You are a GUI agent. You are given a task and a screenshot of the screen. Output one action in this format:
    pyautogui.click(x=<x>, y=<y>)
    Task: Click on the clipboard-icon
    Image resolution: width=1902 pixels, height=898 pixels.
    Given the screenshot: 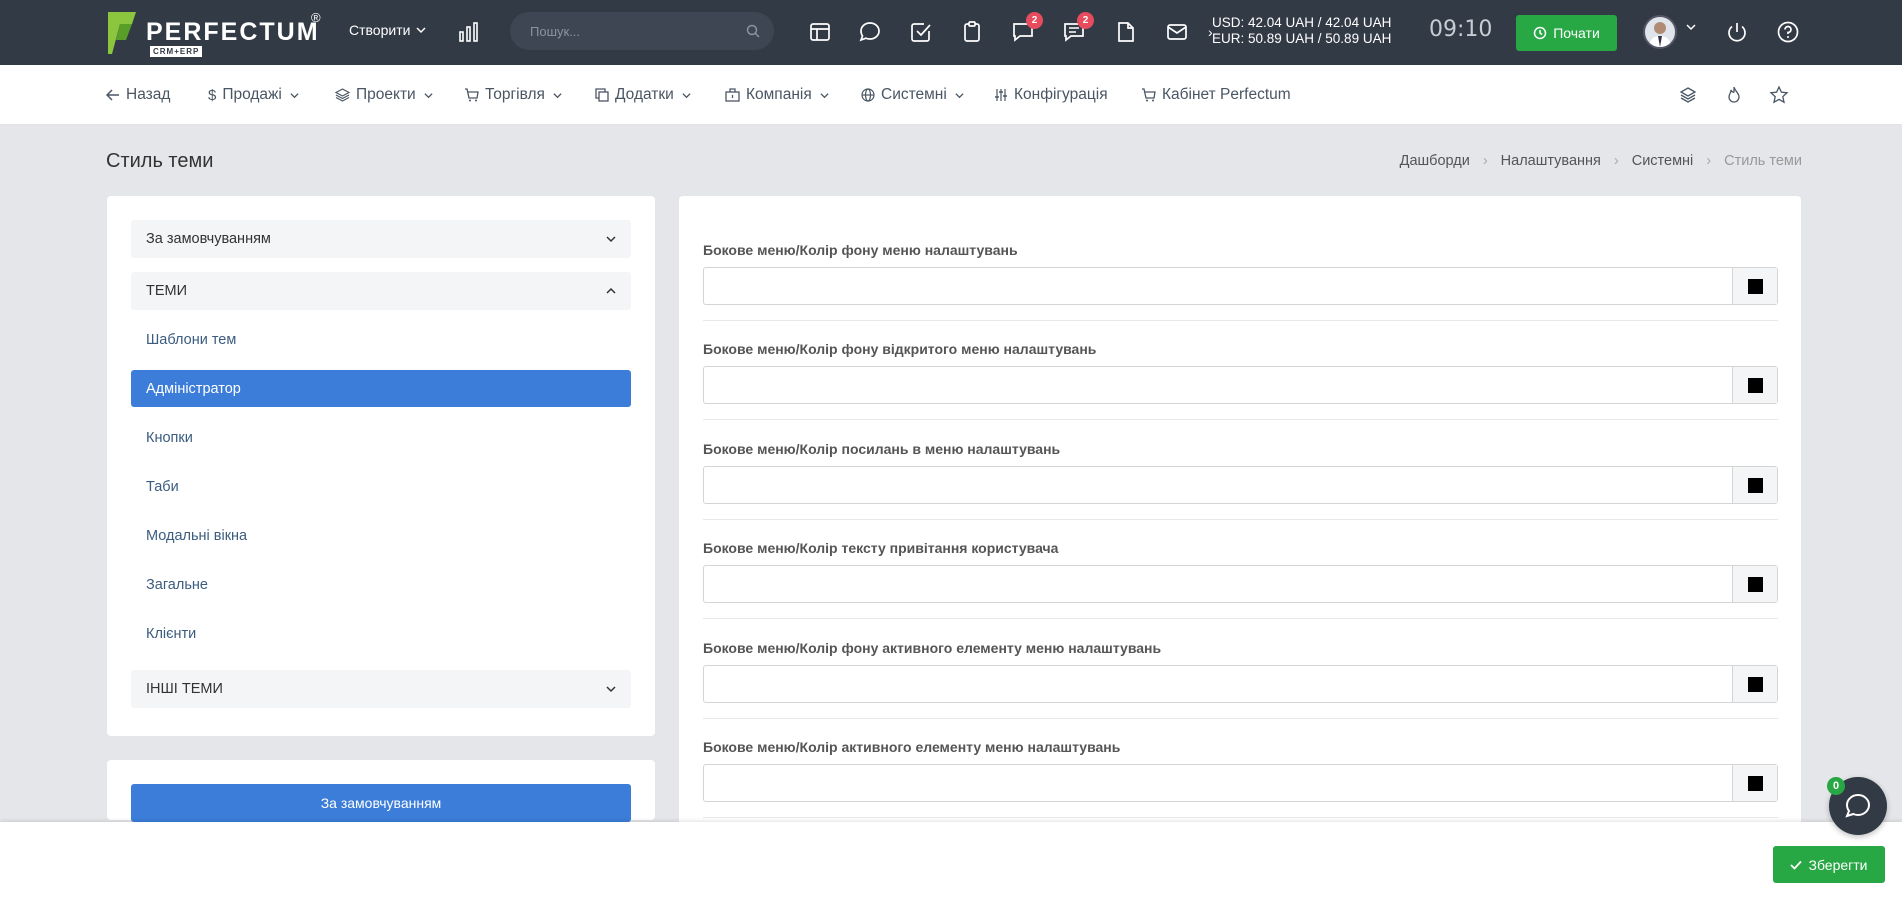 What is the action you would take?
    pyautogui.click(x=972, y=32)
    